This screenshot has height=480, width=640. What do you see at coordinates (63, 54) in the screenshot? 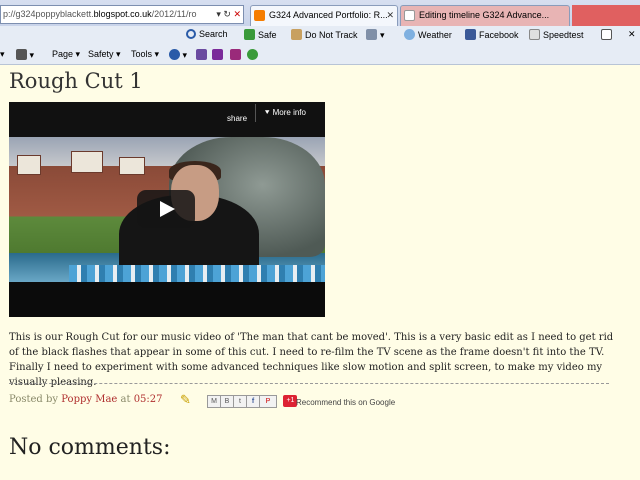
I see `page-label: Page` at bounding box center [63, 54].